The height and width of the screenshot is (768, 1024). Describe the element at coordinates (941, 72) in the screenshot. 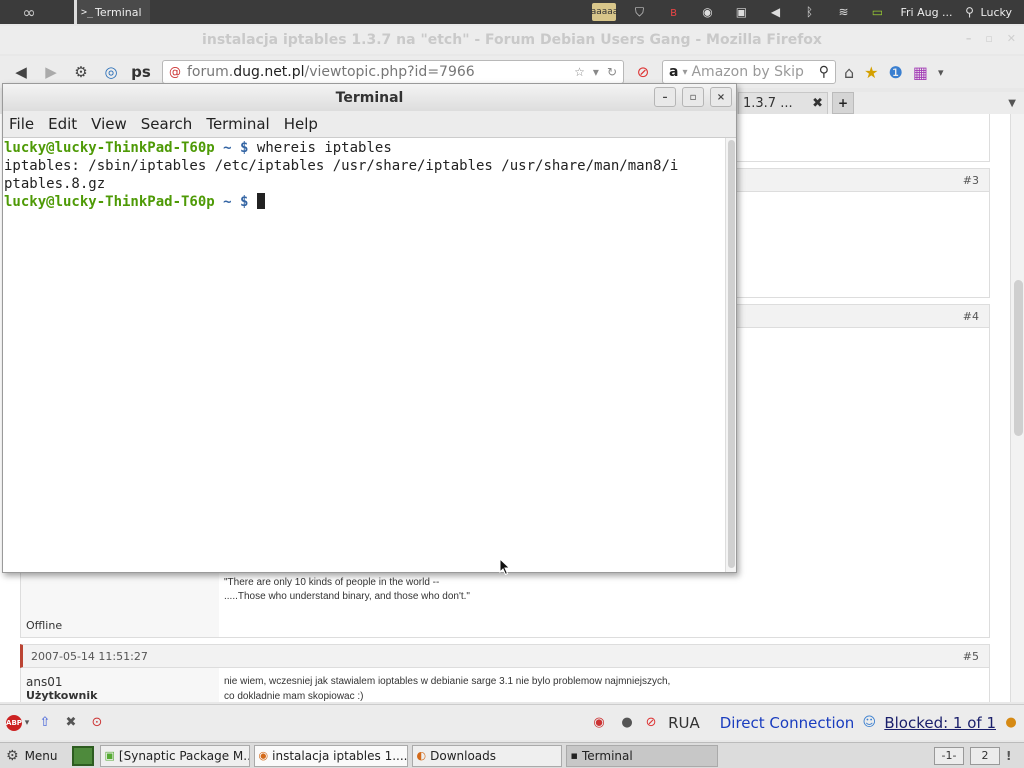

I see `menu-dropdown-icon: ▾` at that location.